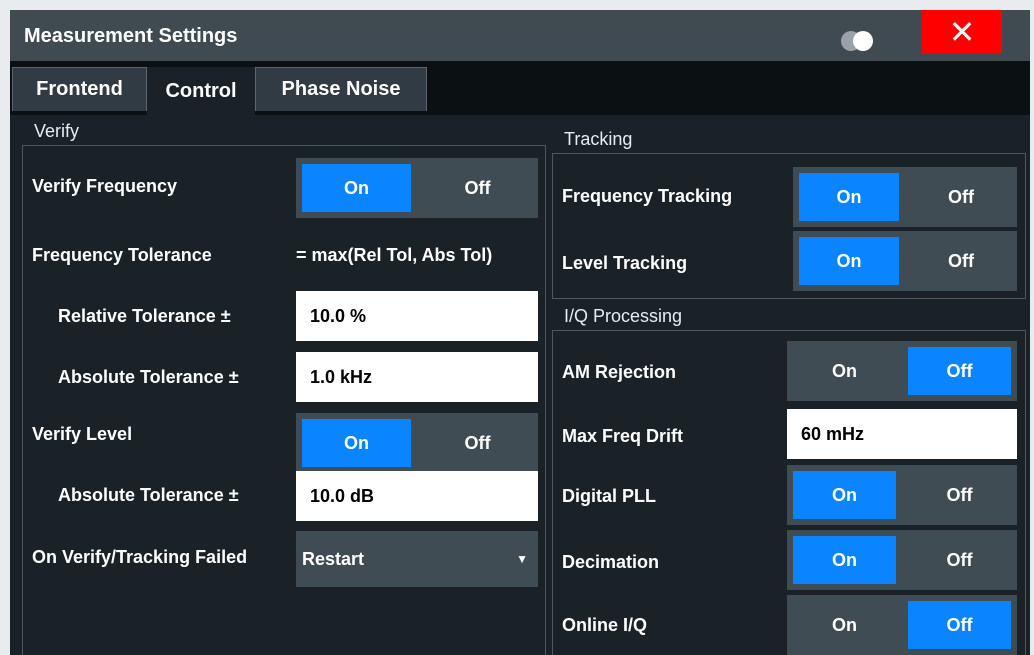 The width and height of the screenshot is (1034, 655). I want to click on decimation-off: Off, so click(959, 560).